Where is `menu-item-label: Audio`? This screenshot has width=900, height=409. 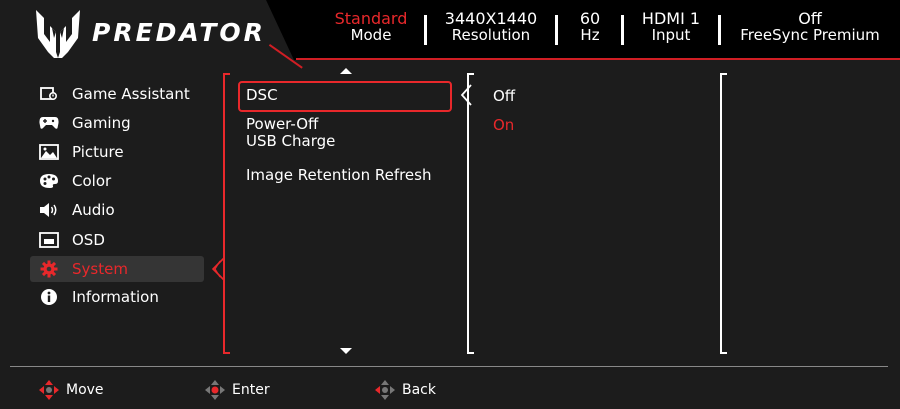
menu-item-label: Audio is located at coordinates (93, 210).